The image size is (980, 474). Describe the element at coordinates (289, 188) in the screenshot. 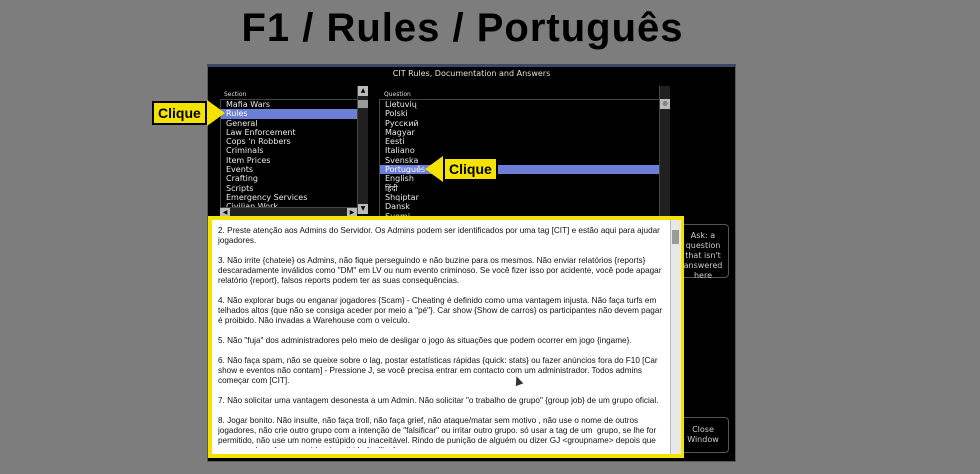

I see `section-item: Scripts` at that location.